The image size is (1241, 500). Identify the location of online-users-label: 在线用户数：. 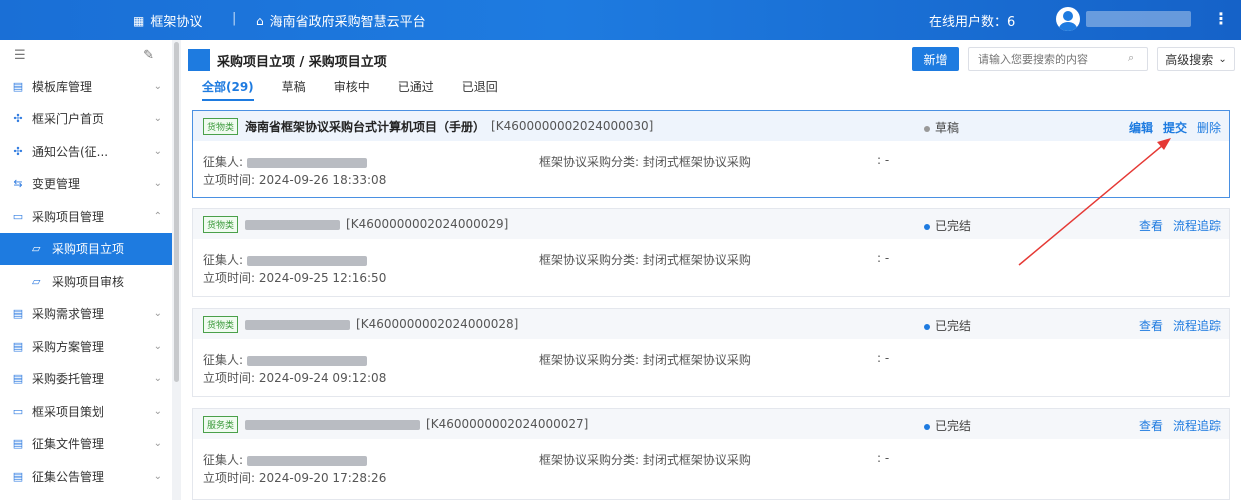
(968, 22).